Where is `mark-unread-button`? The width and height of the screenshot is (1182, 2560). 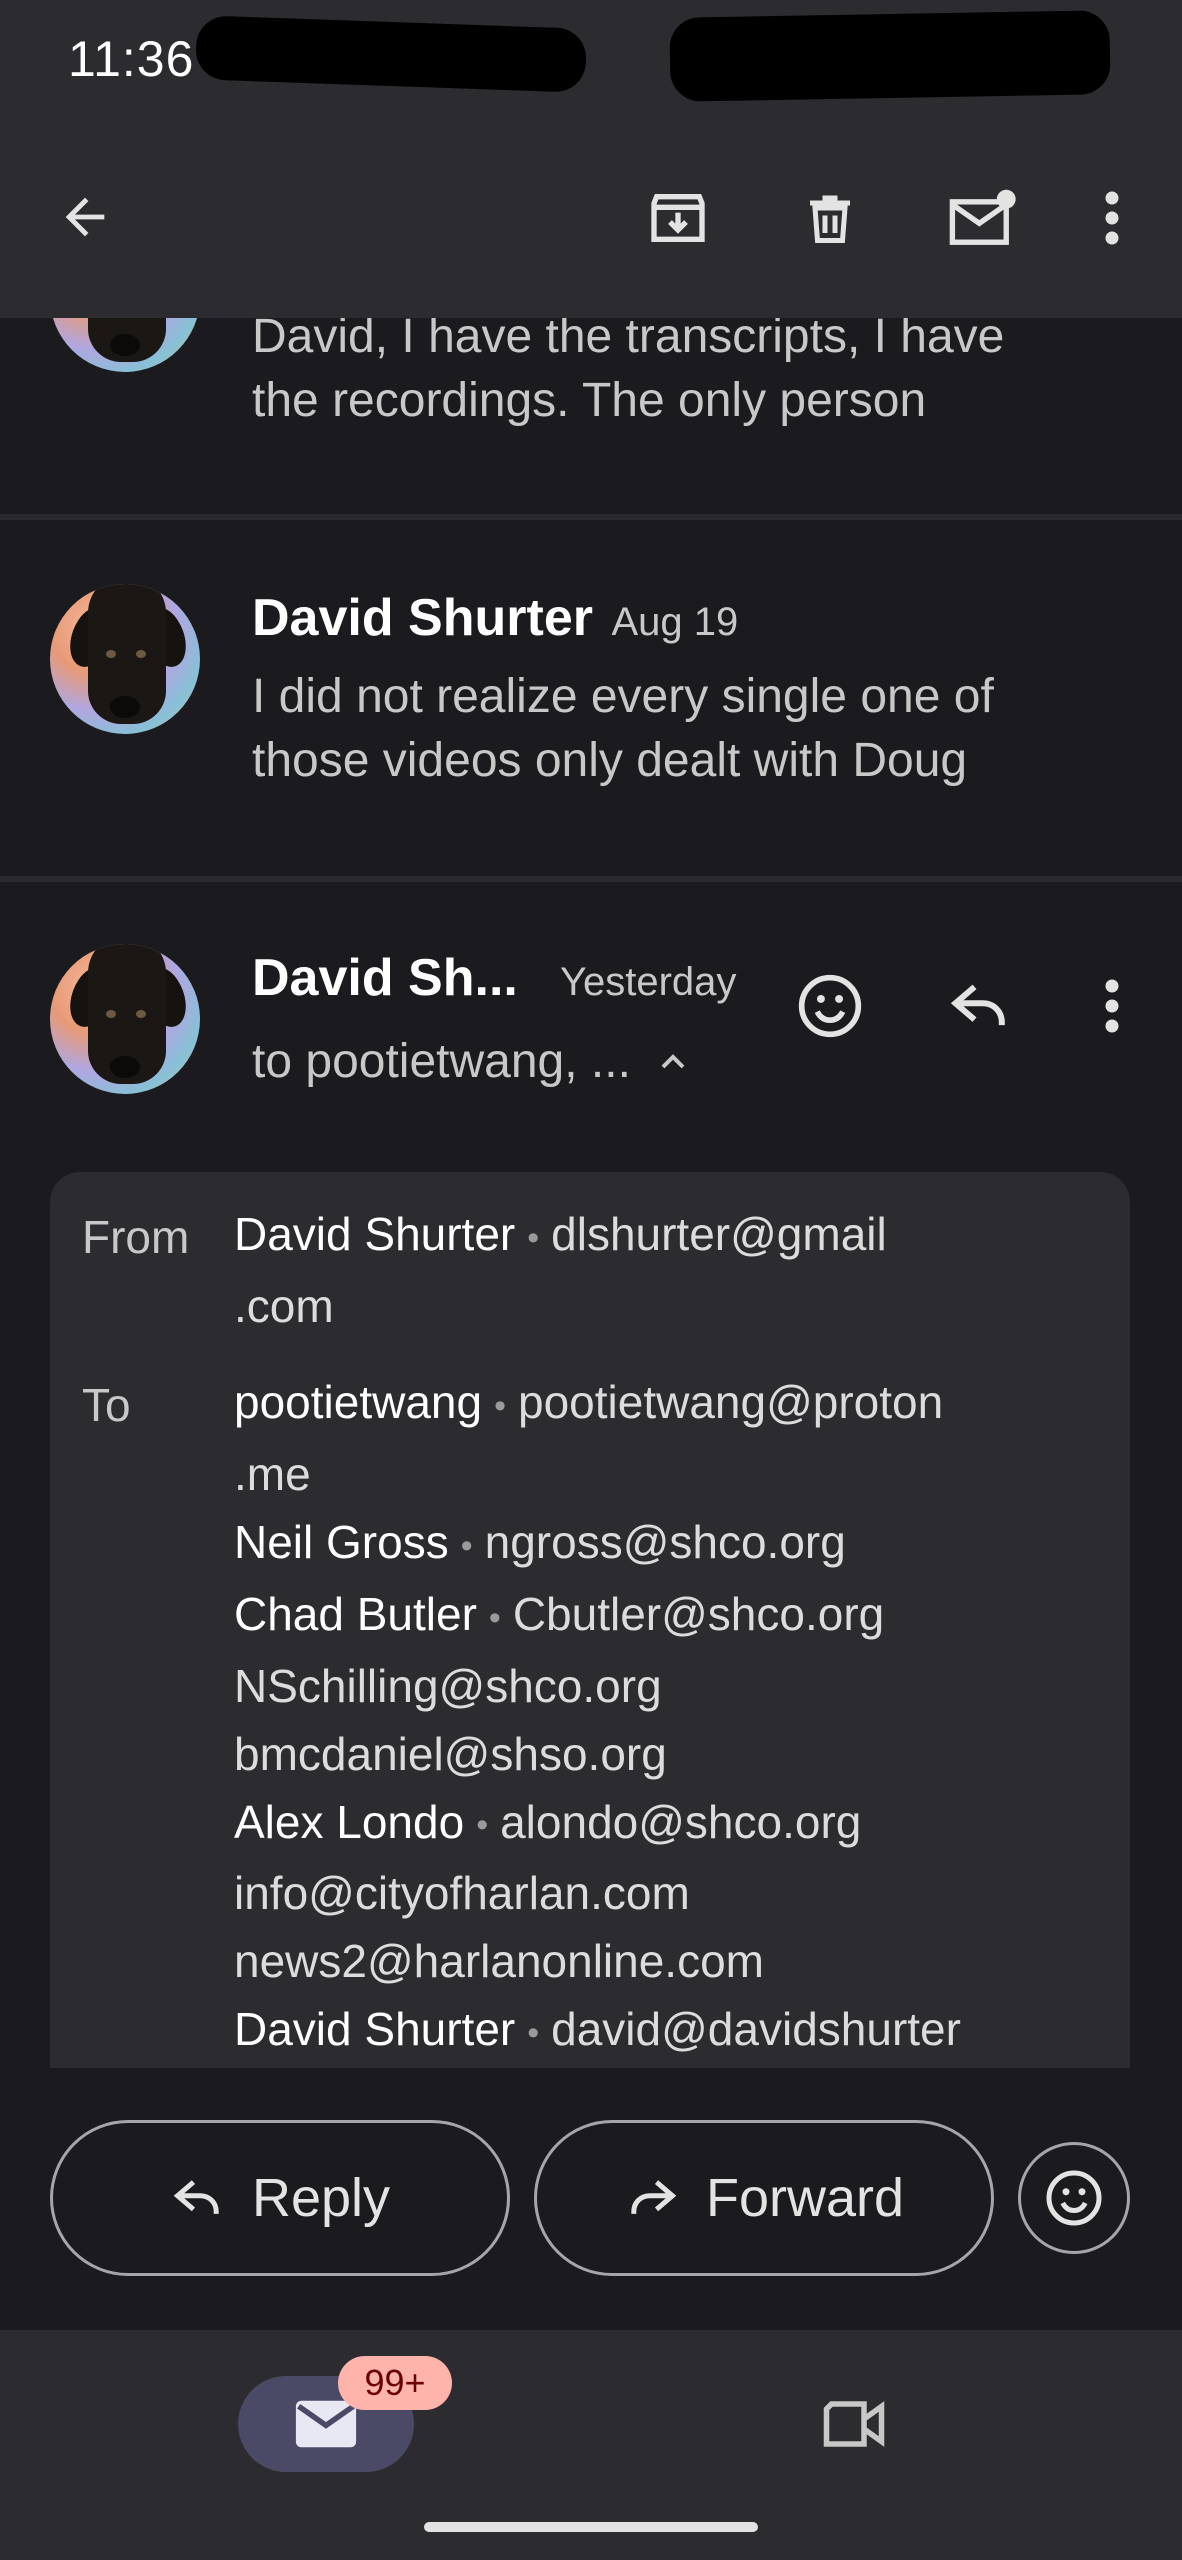 mark-unread-button is located at coordinates (982, 218).